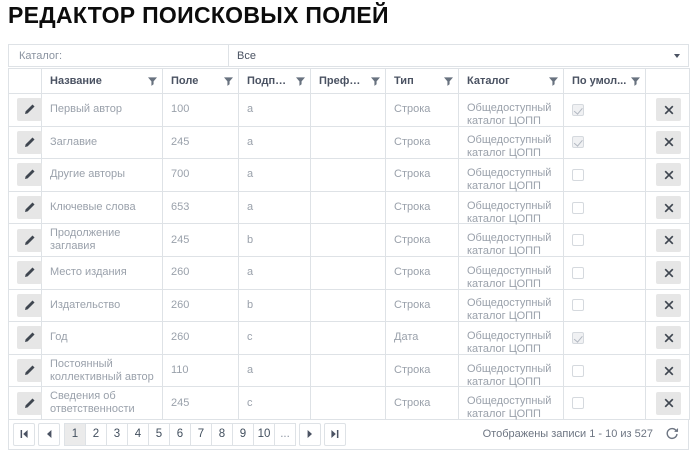  Describe the element at coordinates (200, 370) in the screenshot. I see `cell-field: 110` at that location.